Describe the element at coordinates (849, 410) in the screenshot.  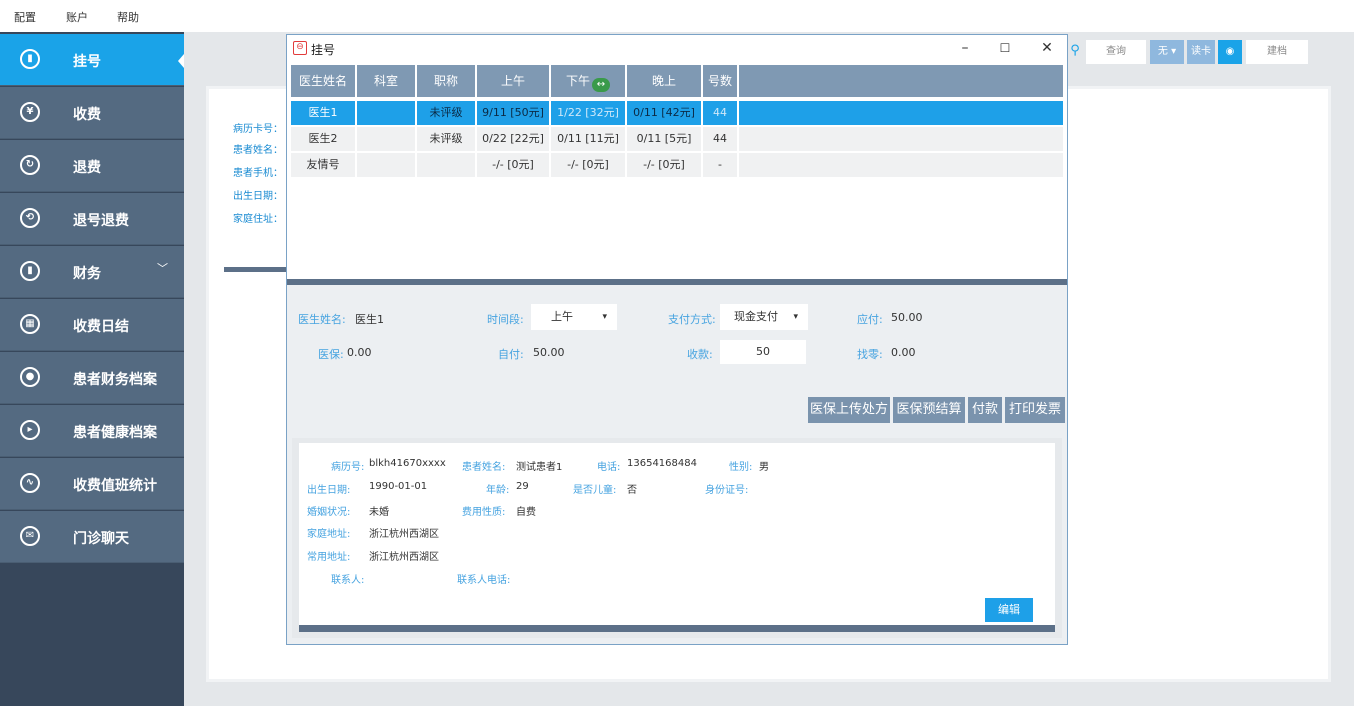
I see `upload-prescription-button: 医保上传处方` at that location.